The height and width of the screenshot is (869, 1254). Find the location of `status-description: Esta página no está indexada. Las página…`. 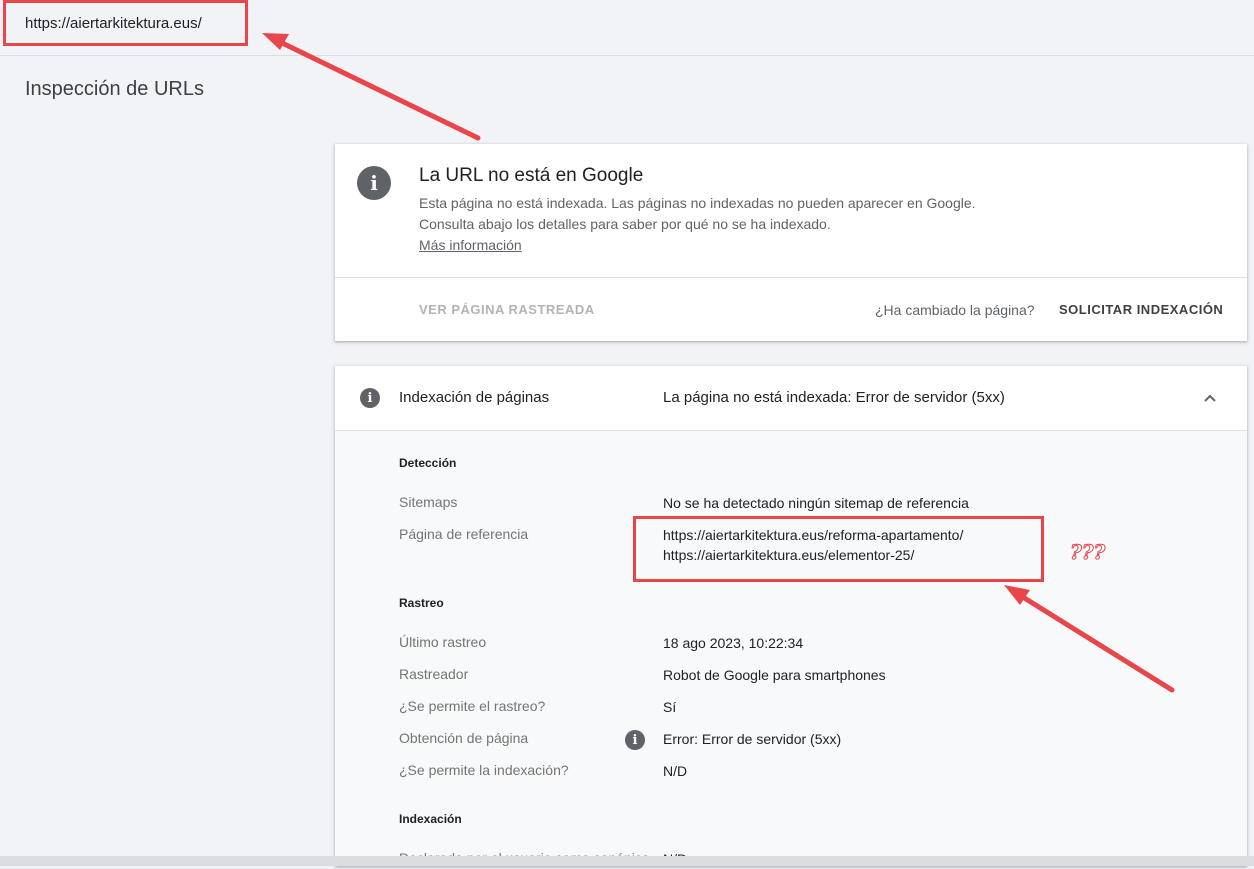

status-description: Esta página no está indexada. Las página… is located at coordinates (699, 224).